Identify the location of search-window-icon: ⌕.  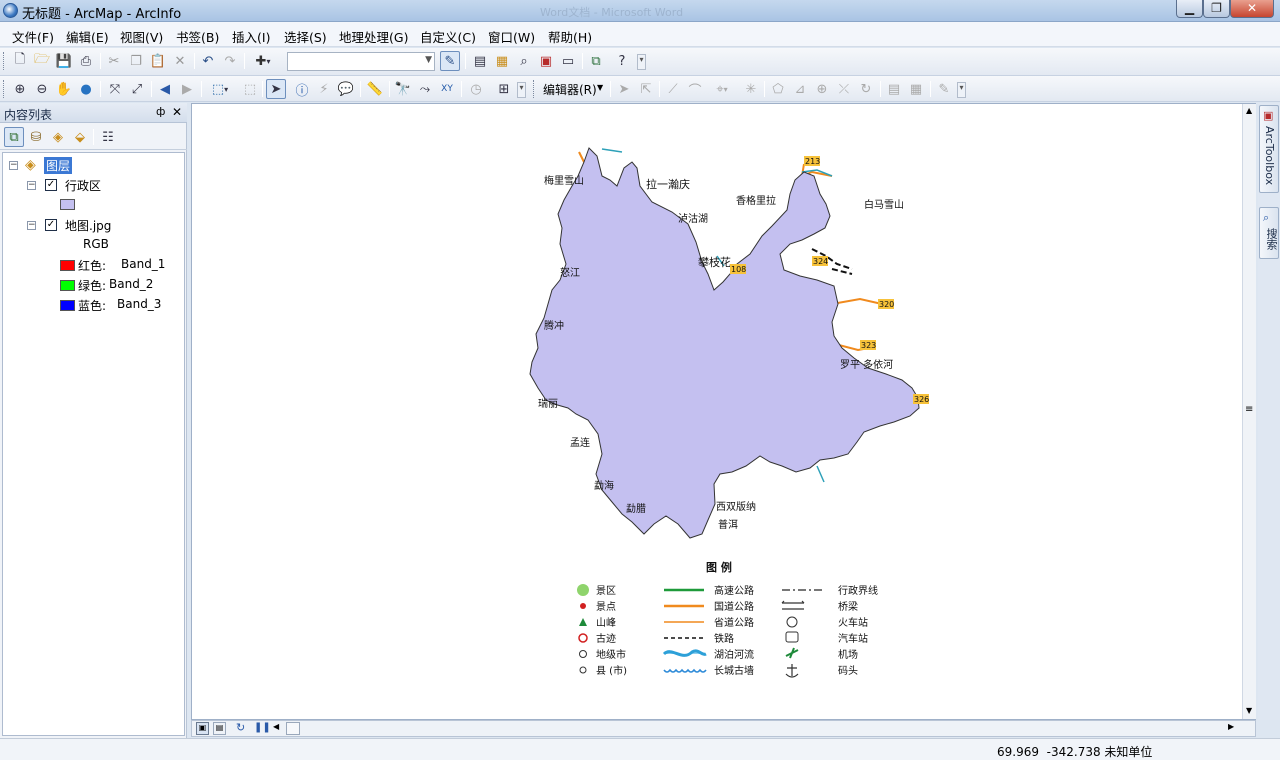
(524, 61).